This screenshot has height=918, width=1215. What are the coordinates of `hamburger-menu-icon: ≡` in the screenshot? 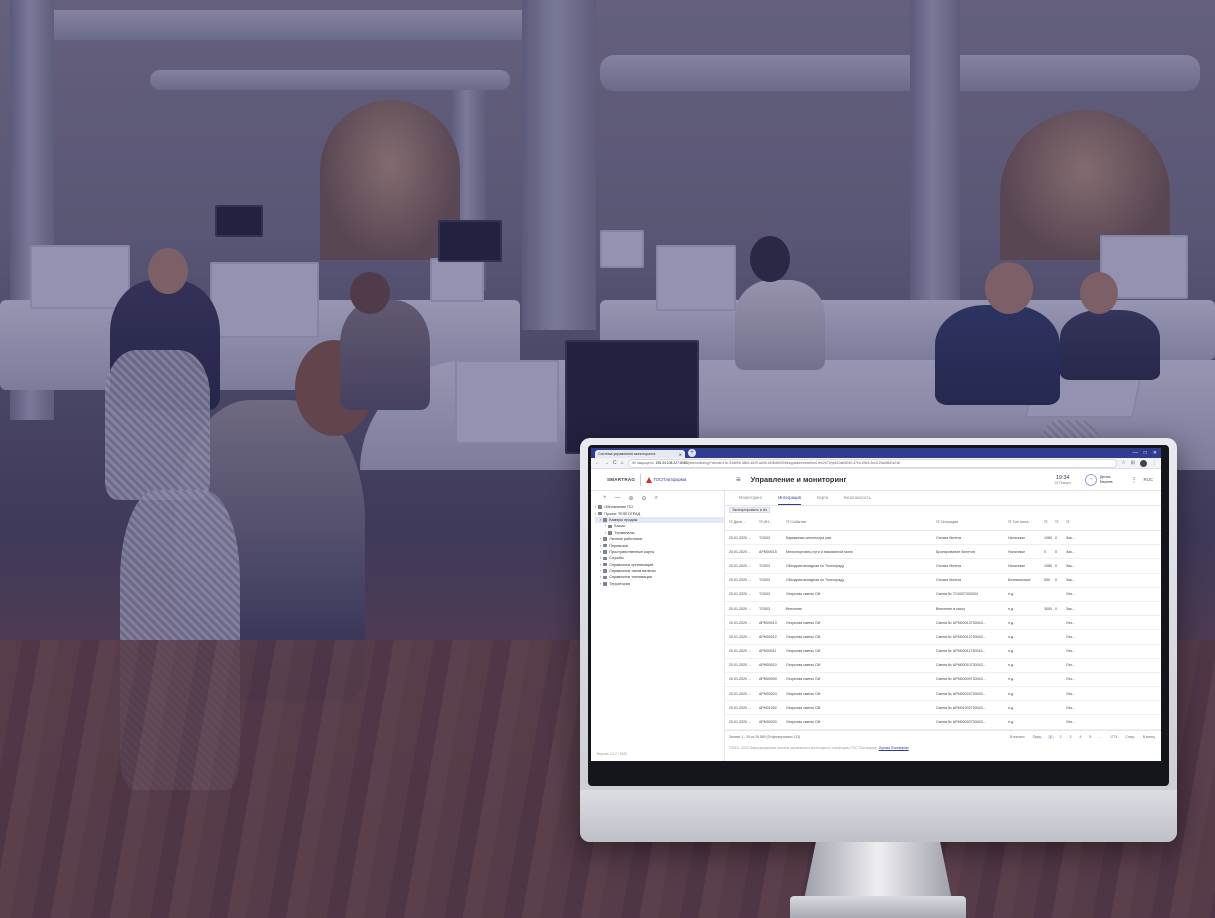 It's located at (738, 479).